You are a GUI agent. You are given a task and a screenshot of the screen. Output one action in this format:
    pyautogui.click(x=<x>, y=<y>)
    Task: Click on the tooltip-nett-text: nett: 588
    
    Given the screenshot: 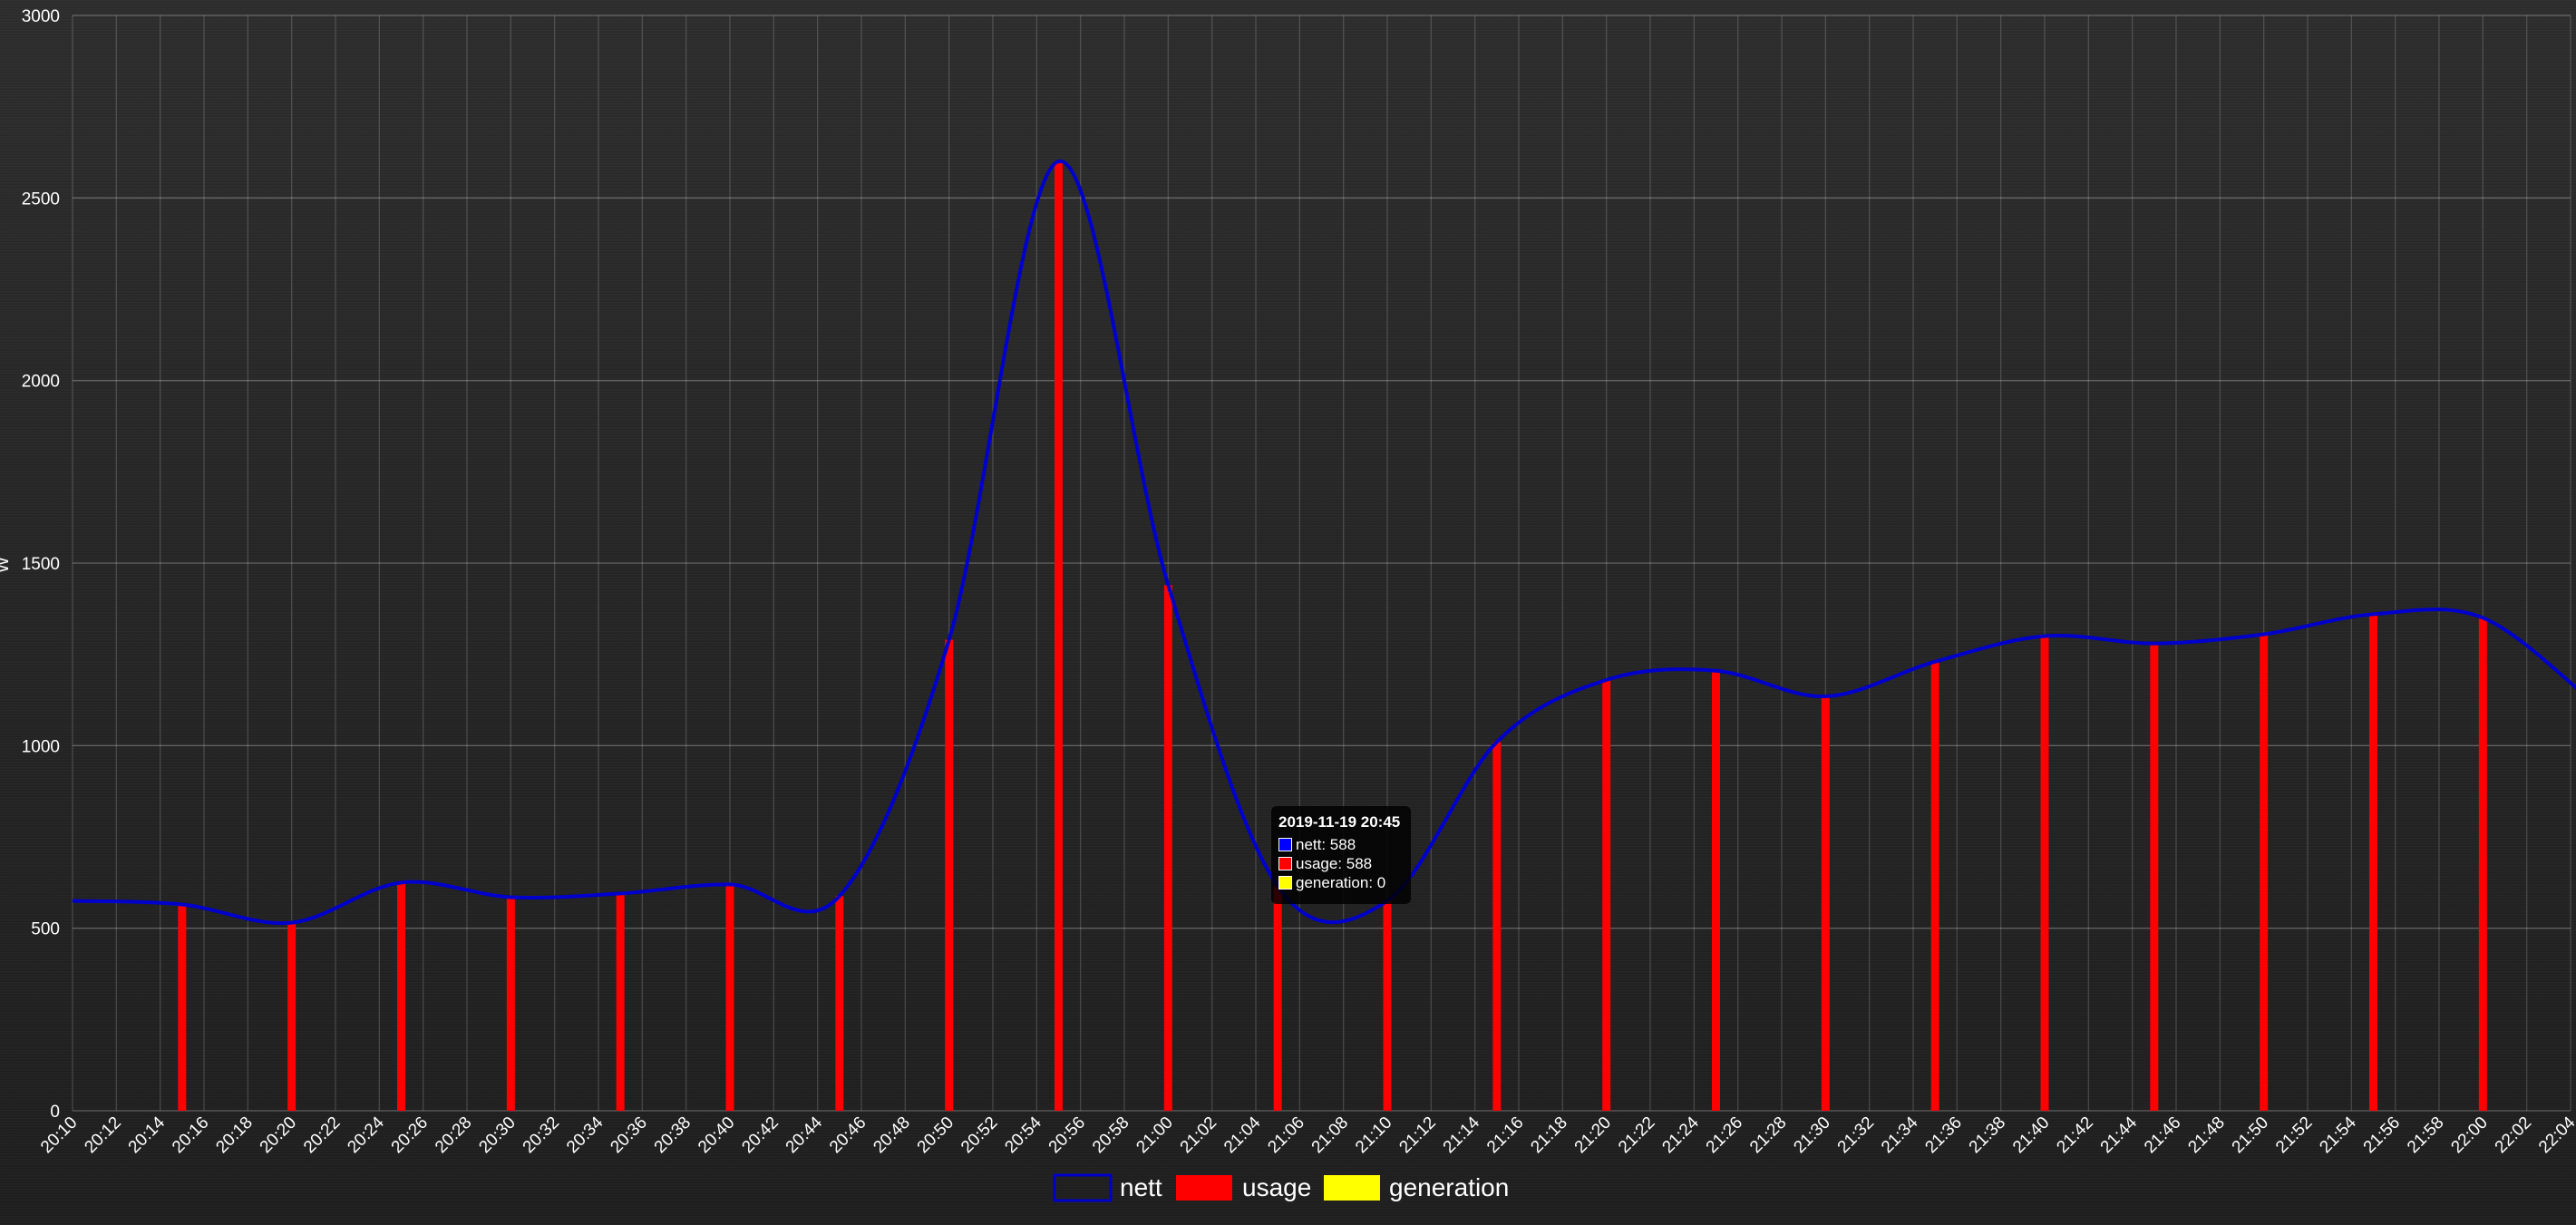 What is the action you would take?
    pyautogui.click(x=1326, y=844)
    